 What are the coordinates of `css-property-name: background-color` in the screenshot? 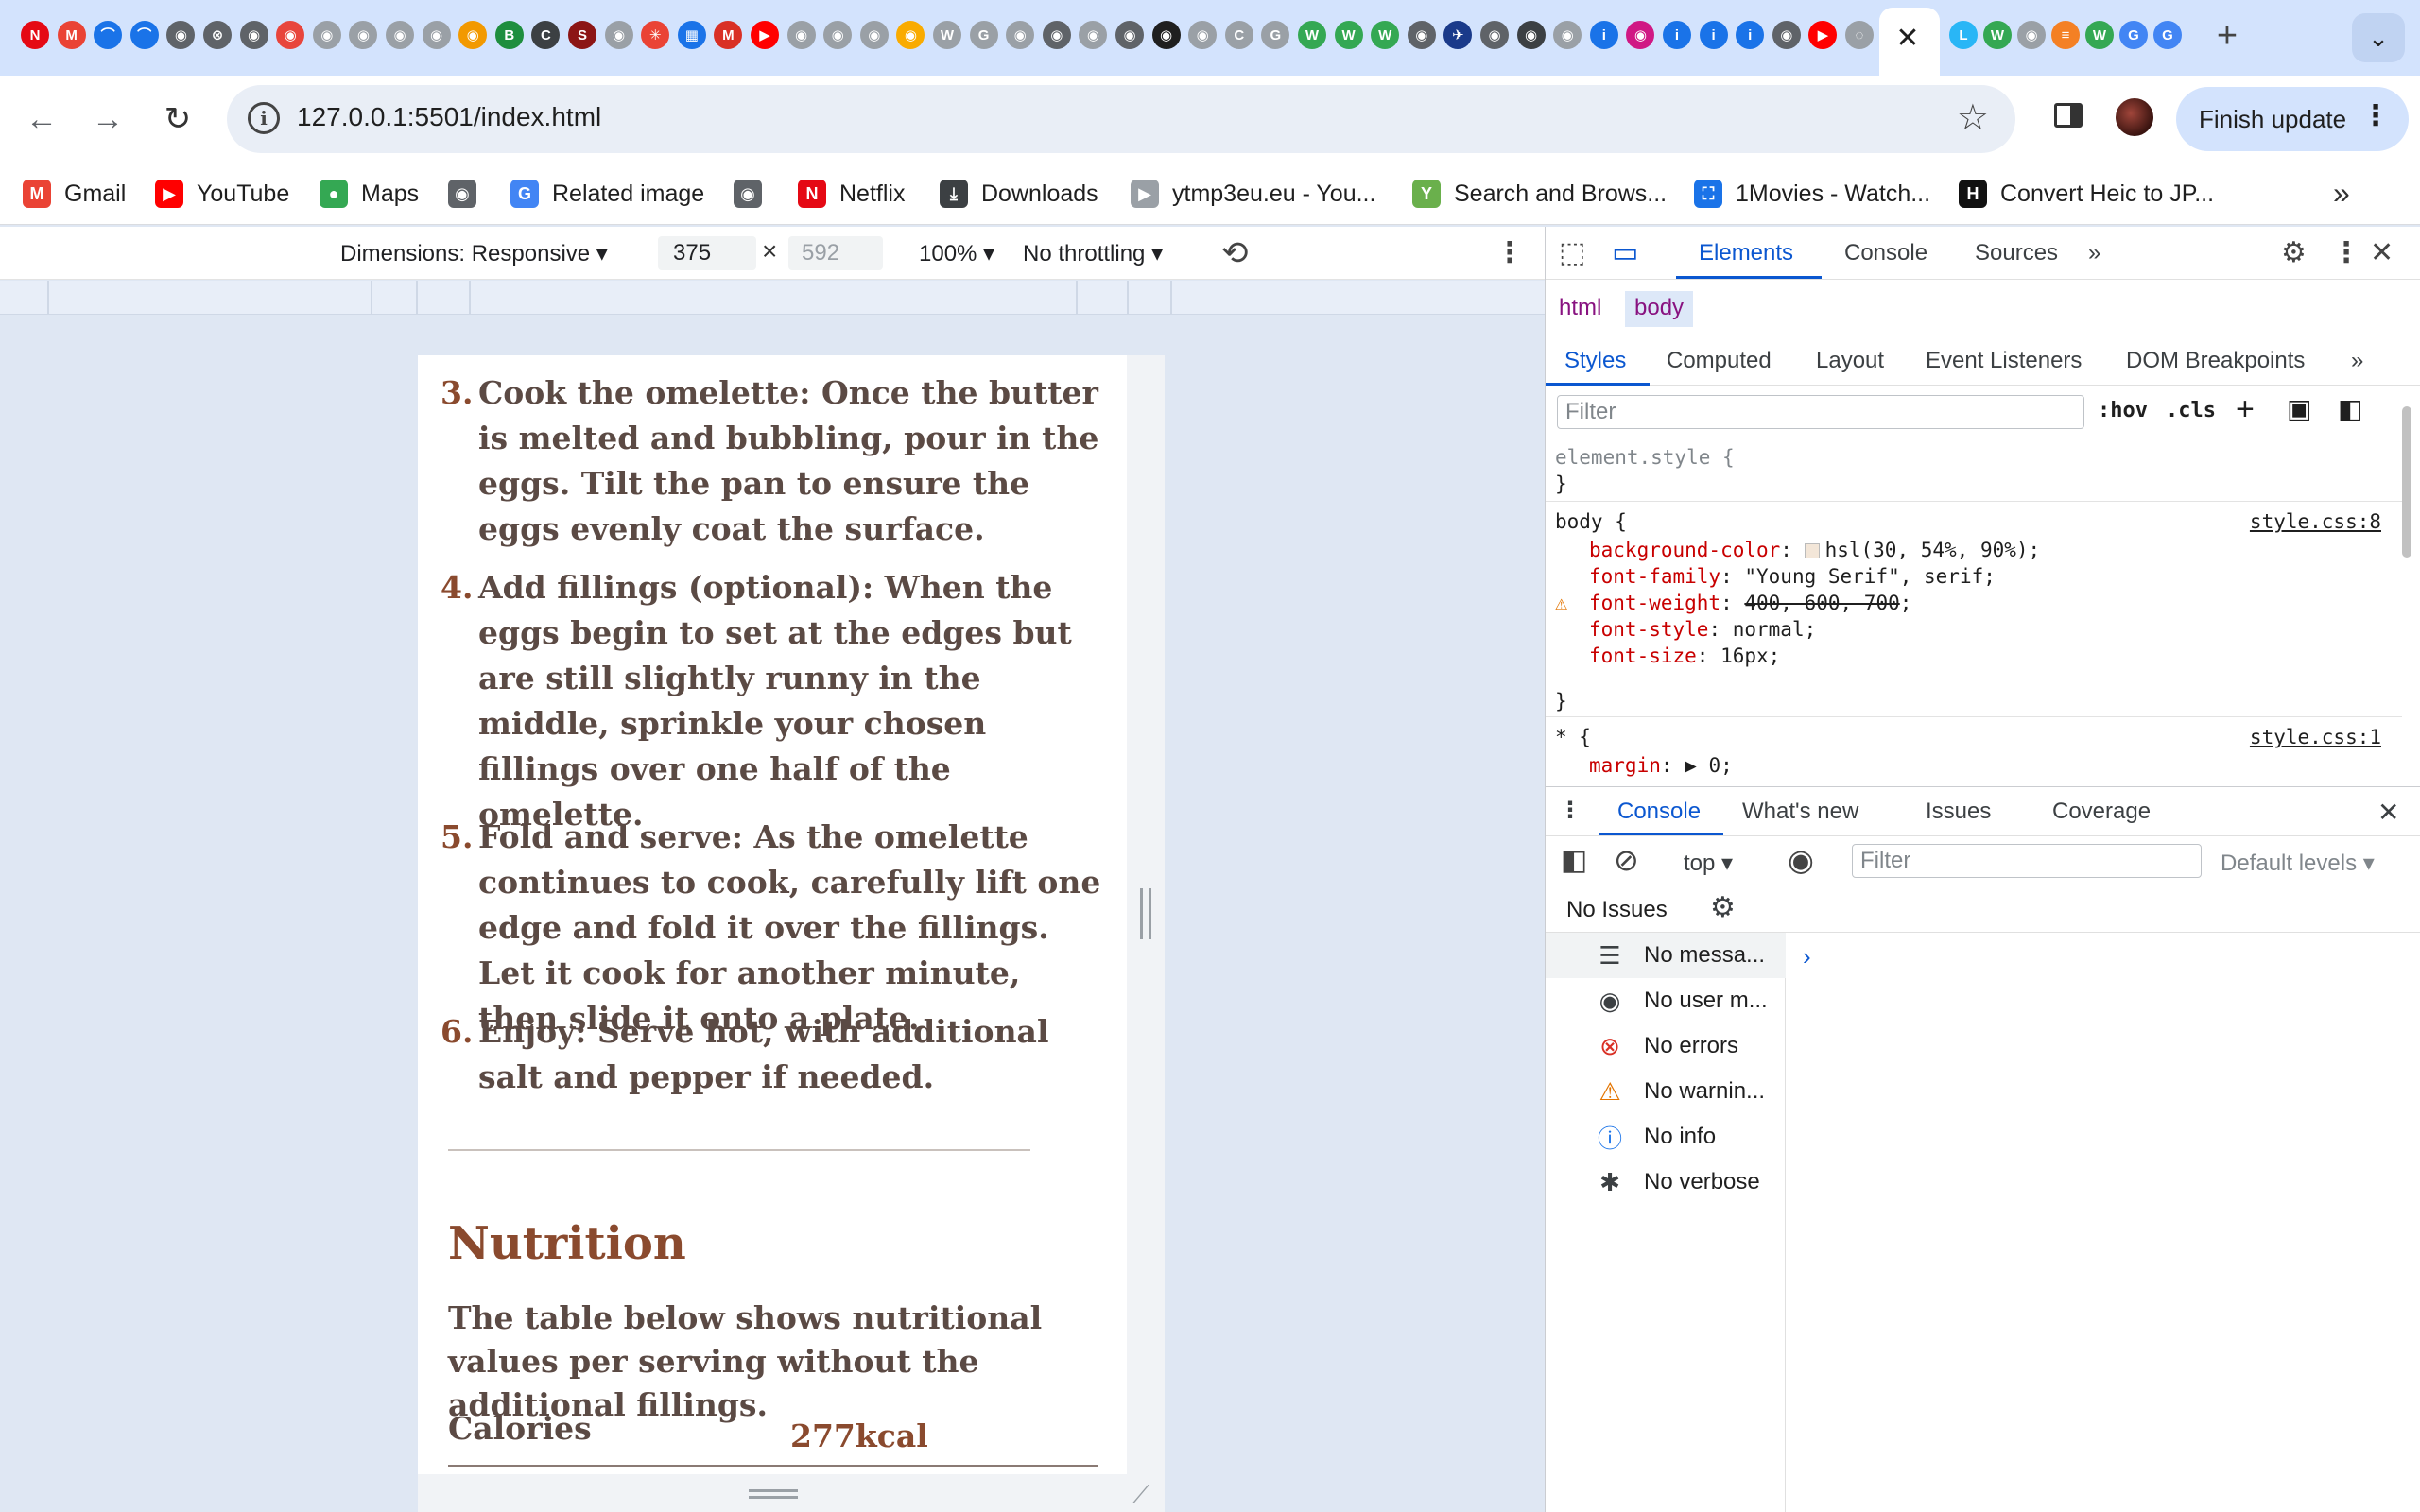 It's located at (1684, 550).